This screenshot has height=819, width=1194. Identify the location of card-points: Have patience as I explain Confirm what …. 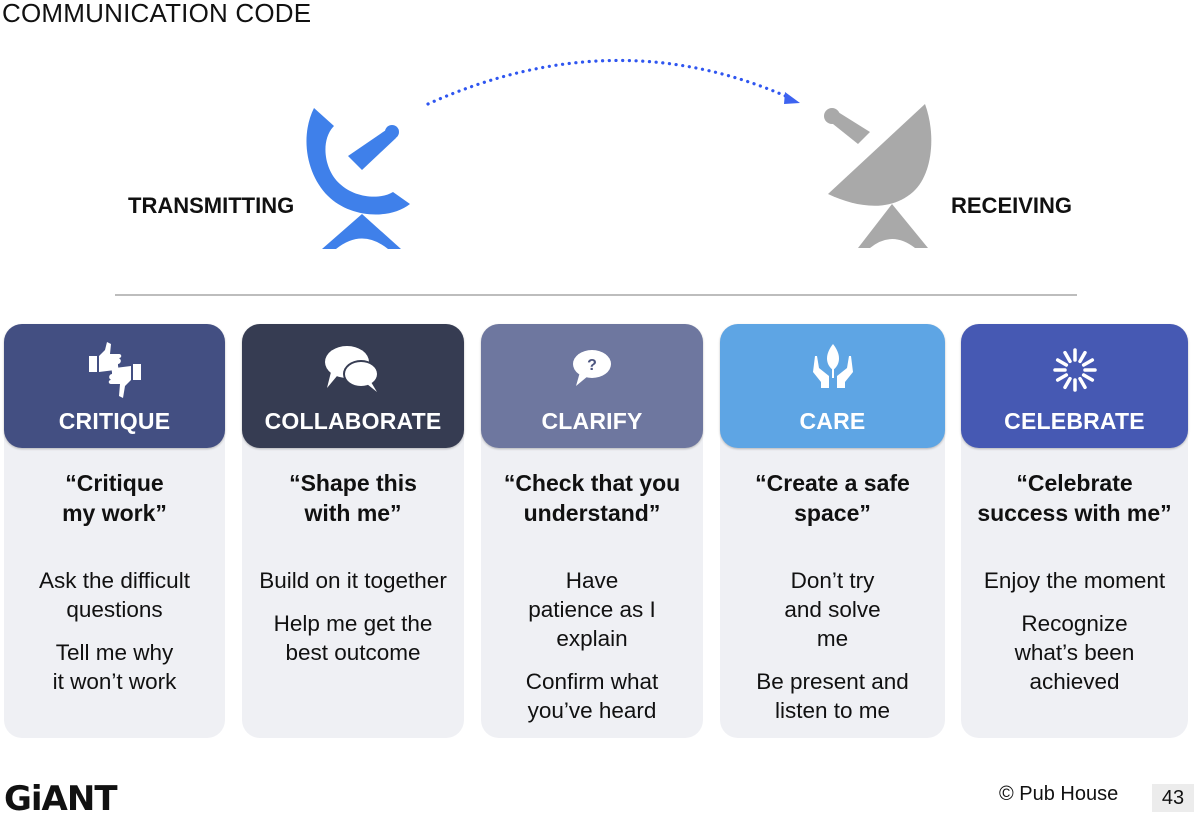
(592, 652).